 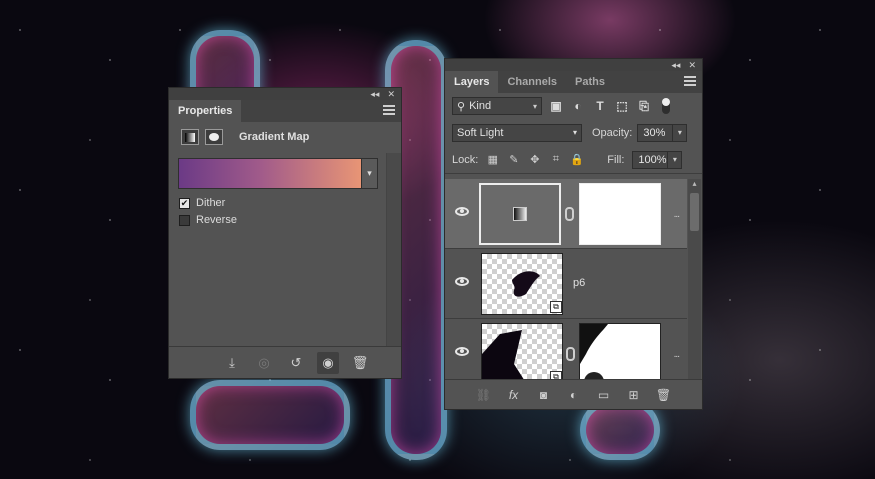 I want to click on layers-panel-topbar: ◂◂ ✕, so click(x=573, y=65).